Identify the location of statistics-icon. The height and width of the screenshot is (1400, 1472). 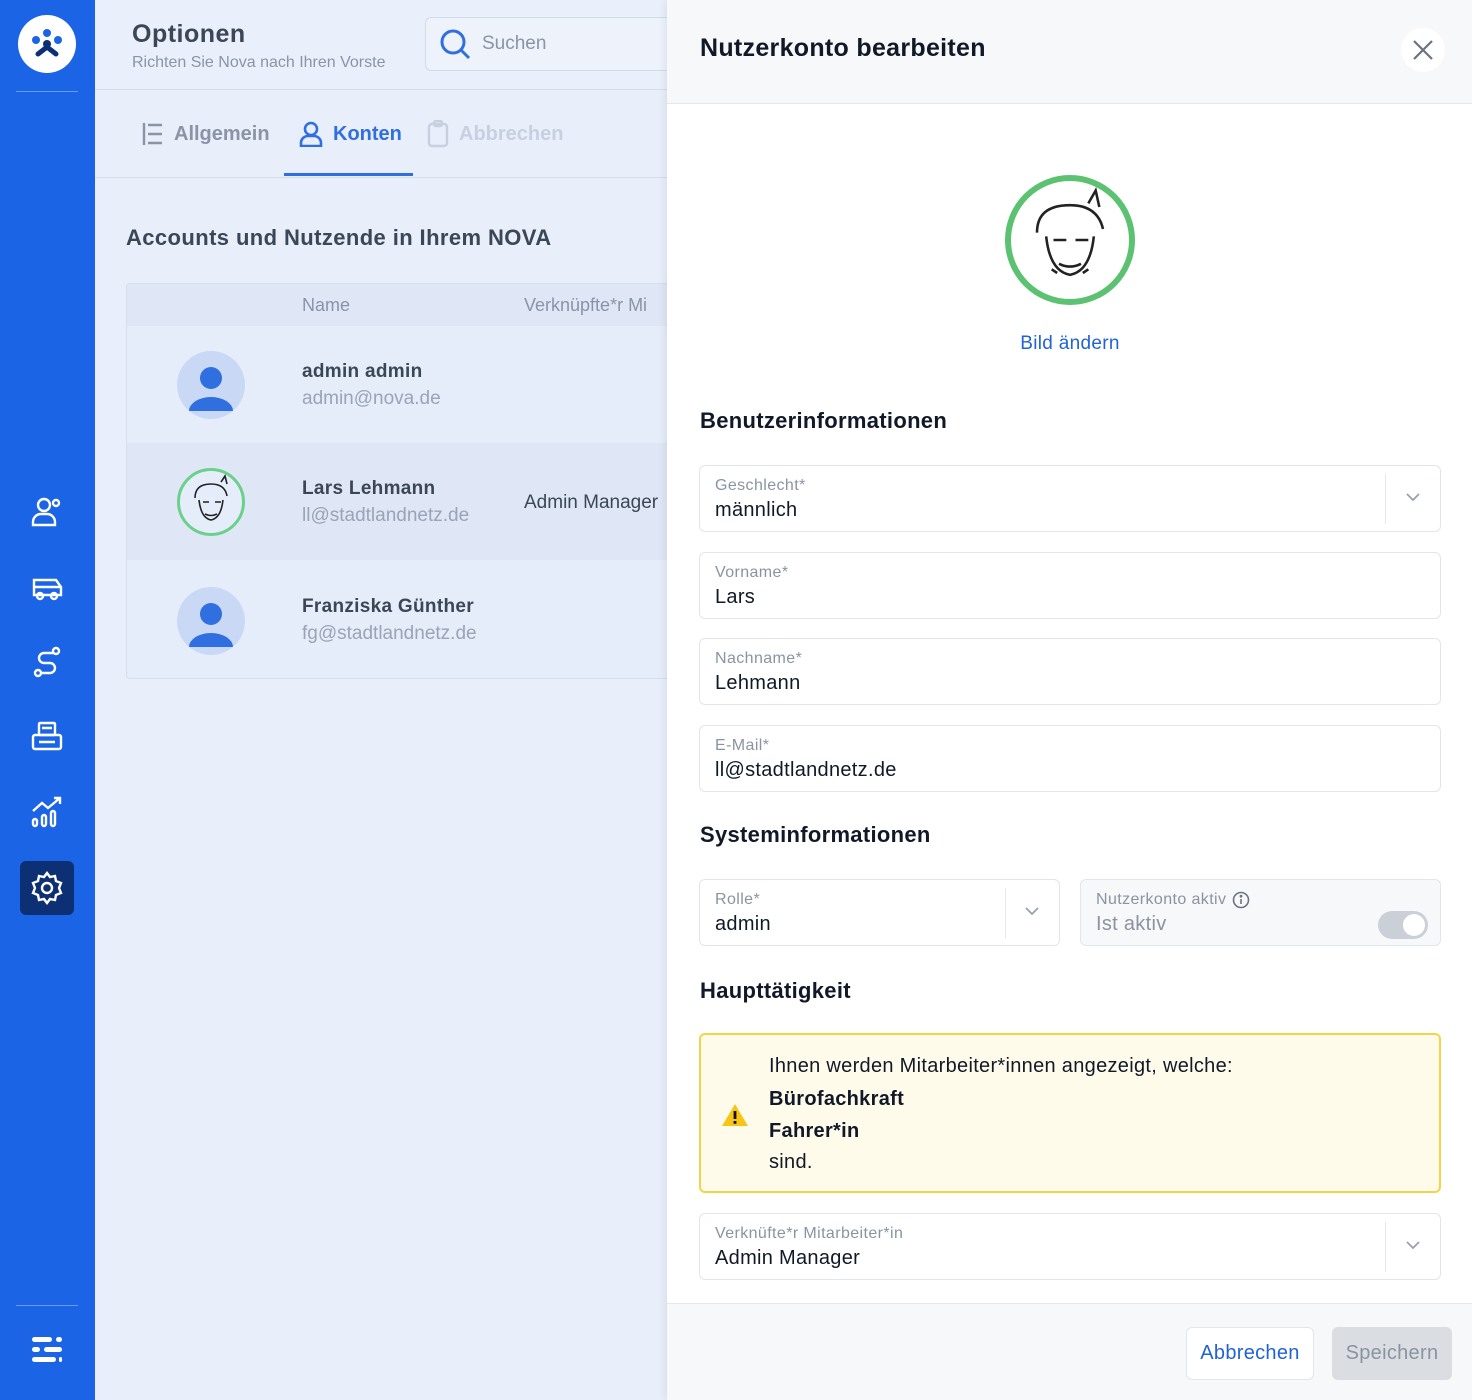
(46, 812).